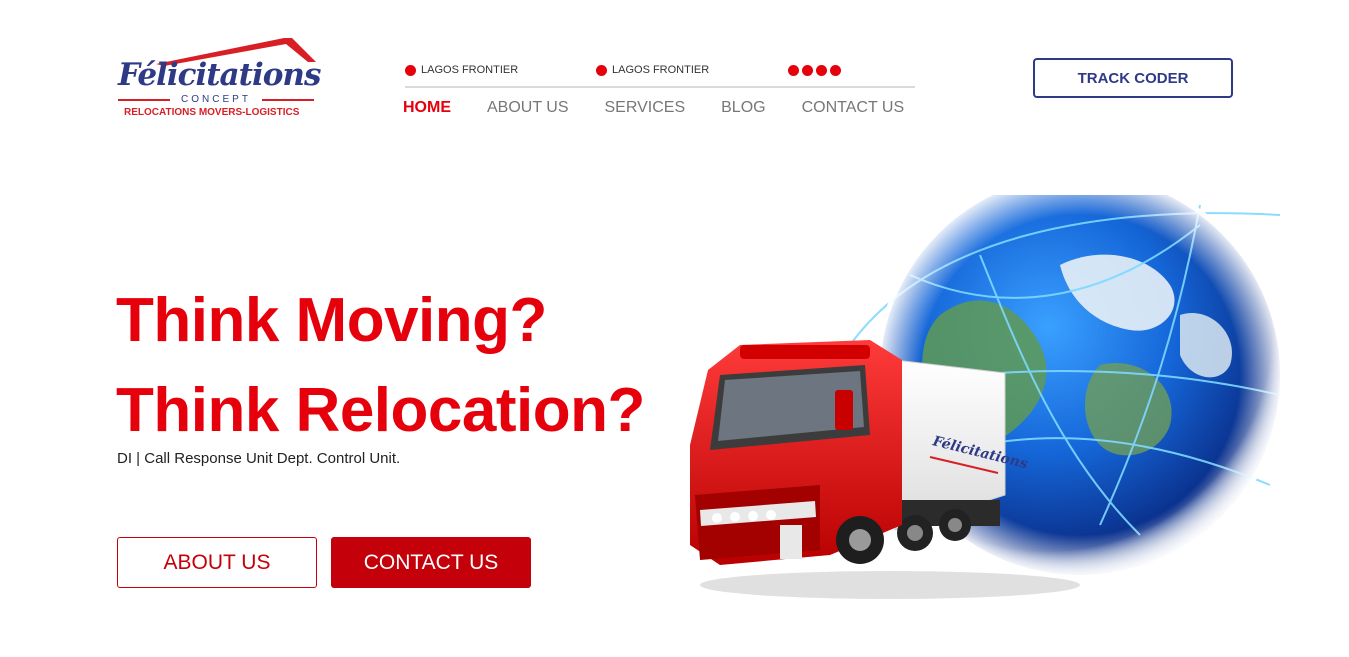 The width and height of the screenshot is (1349, 657). Describe the element at coordinates (217, 562) in the screenshot. I see `about-us-button: ABOUT US` at that location.